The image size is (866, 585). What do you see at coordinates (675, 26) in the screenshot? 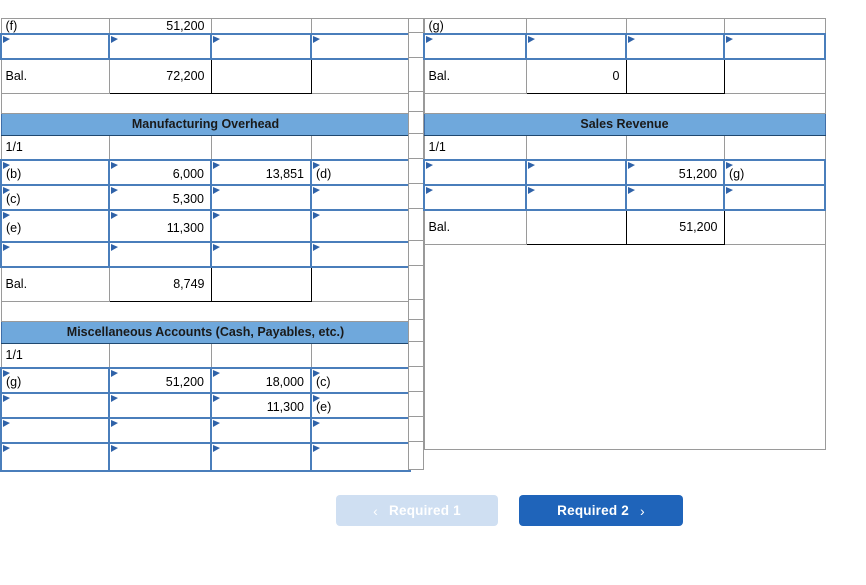
I see `clipped-credit-cell` at bounding box center [675, 26].